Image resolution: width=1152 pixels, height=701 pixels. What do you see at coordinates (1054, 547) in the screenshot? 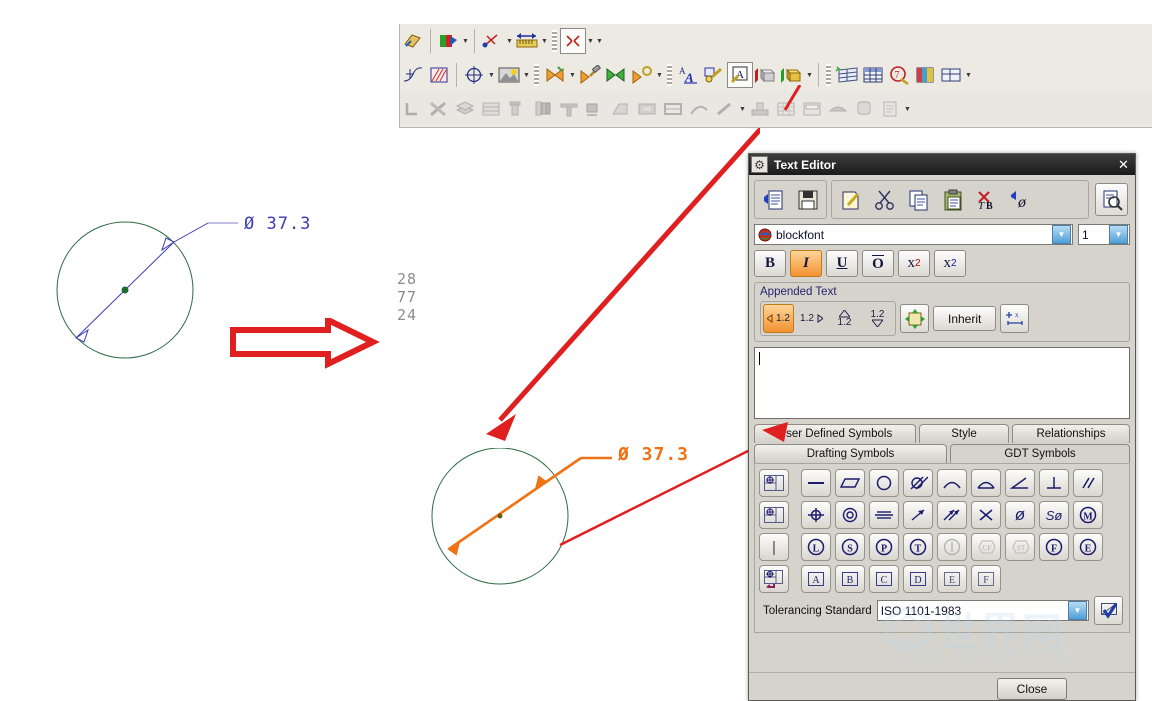
I see `free-state-icon: F` at bounding box center [1054, 547].